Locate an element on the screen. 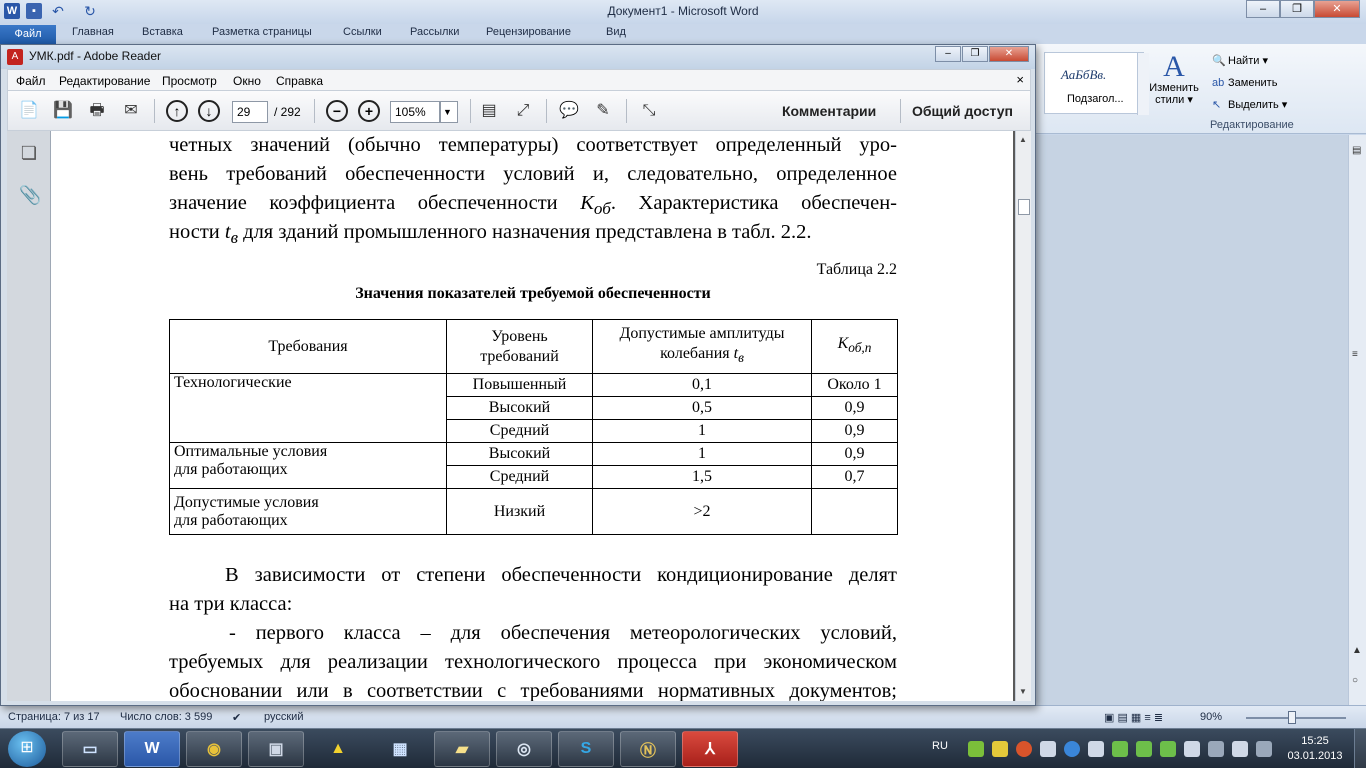 The height and width of the screenshot is (768, 1366). browse-object-icon: ○ is located at coordinates (1355, 680).